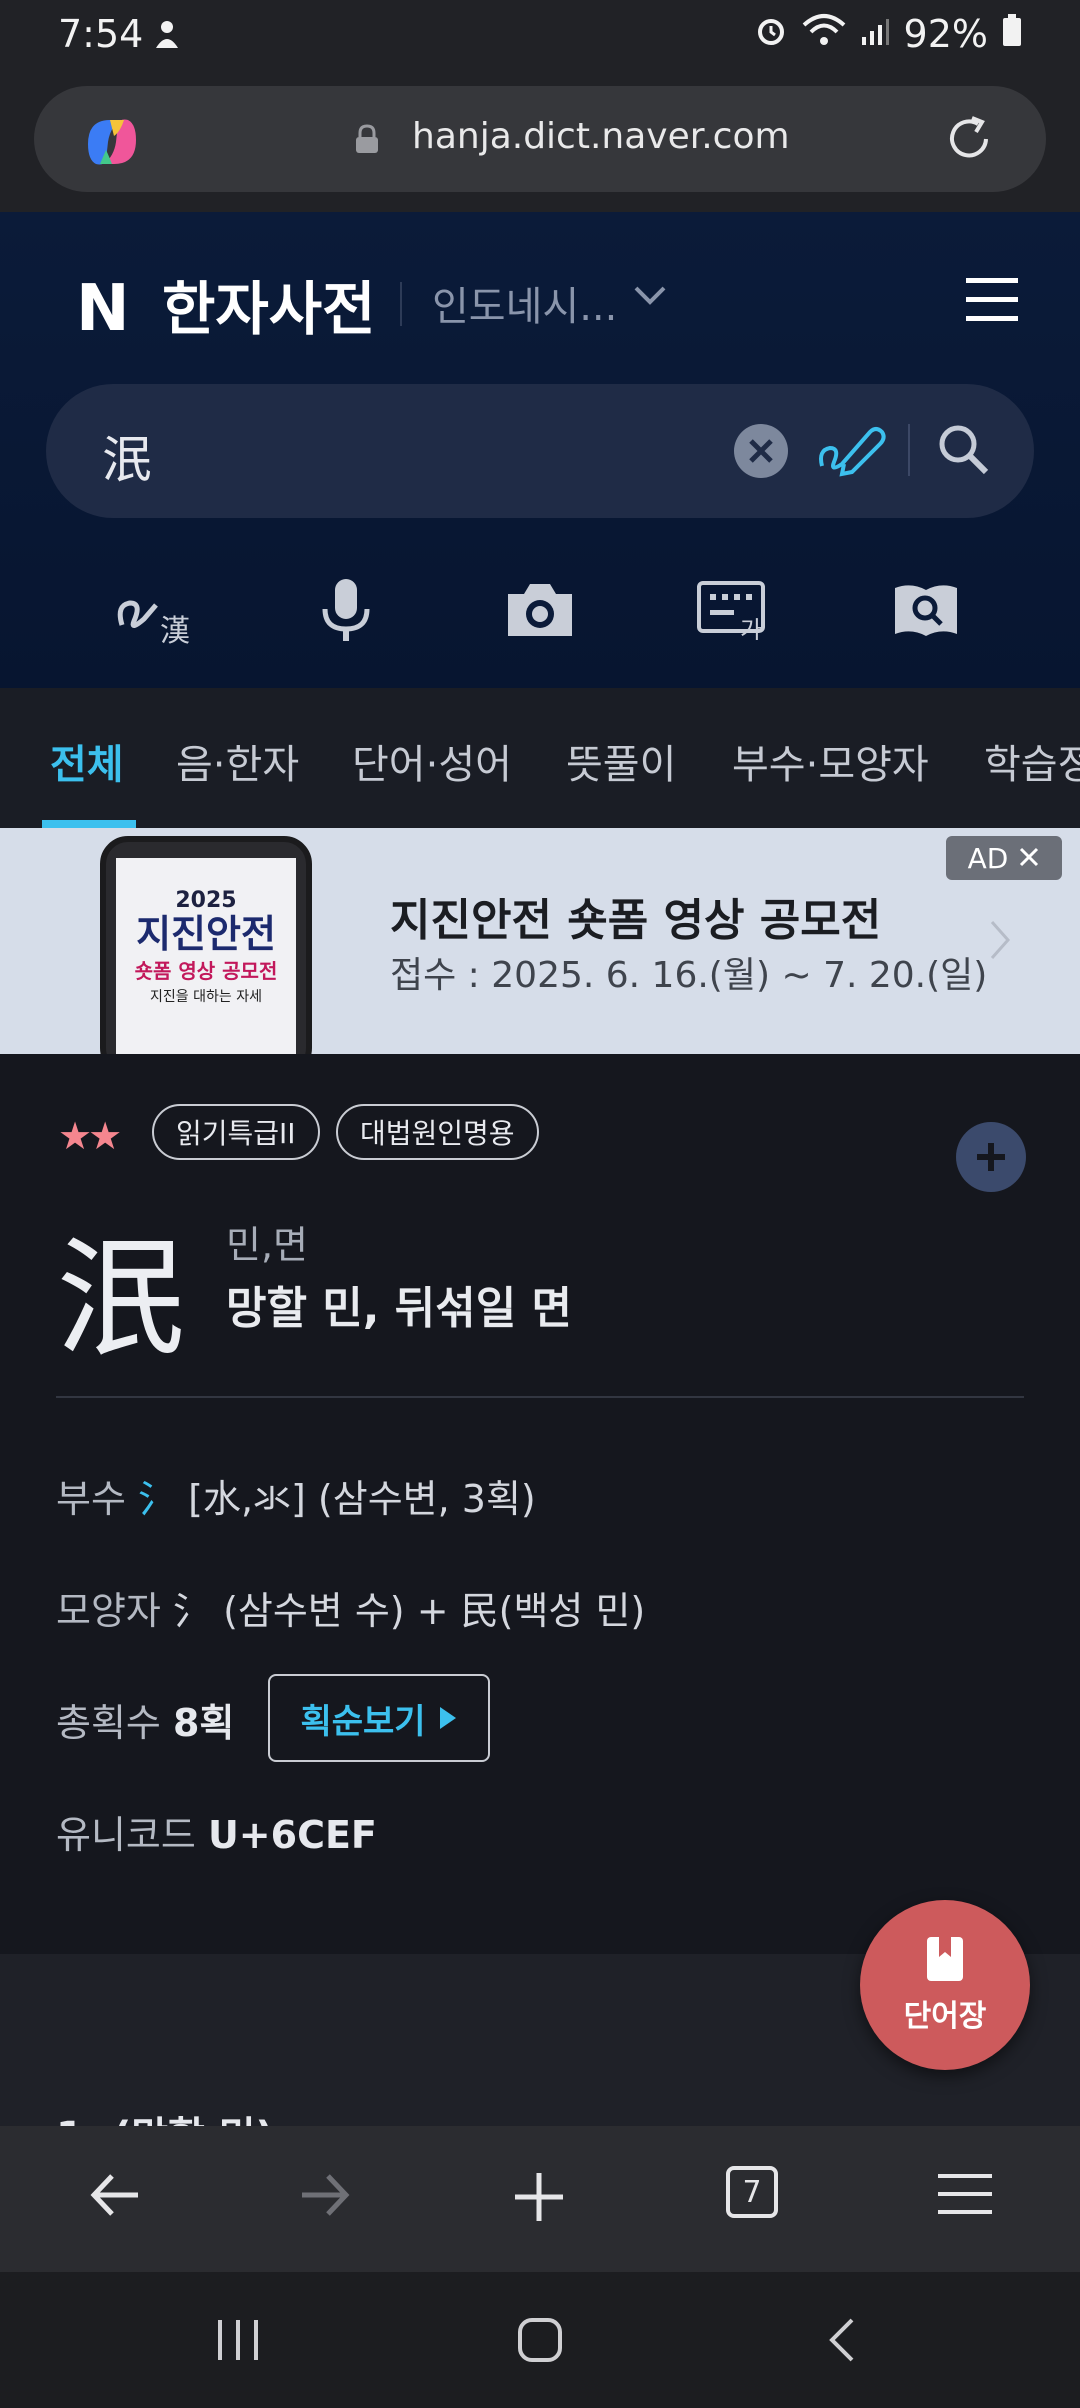 This screenshot has width=1080, height=2408. I want to click on chevron-down-icon, so click(650, 298).